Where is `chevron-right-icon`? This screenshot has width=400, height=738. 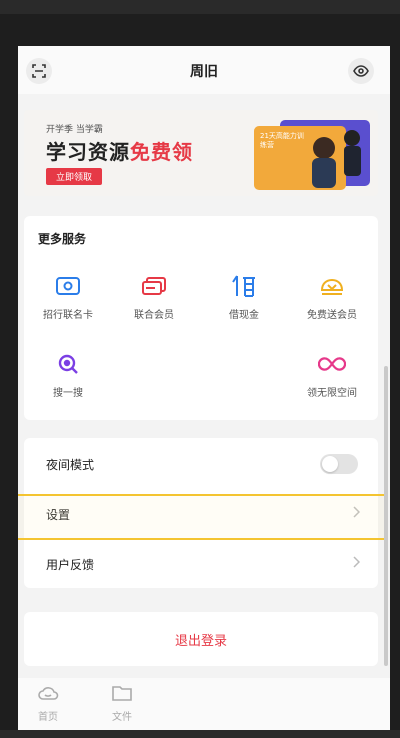 chevron-right-icon is located at coordinates (356, 562).